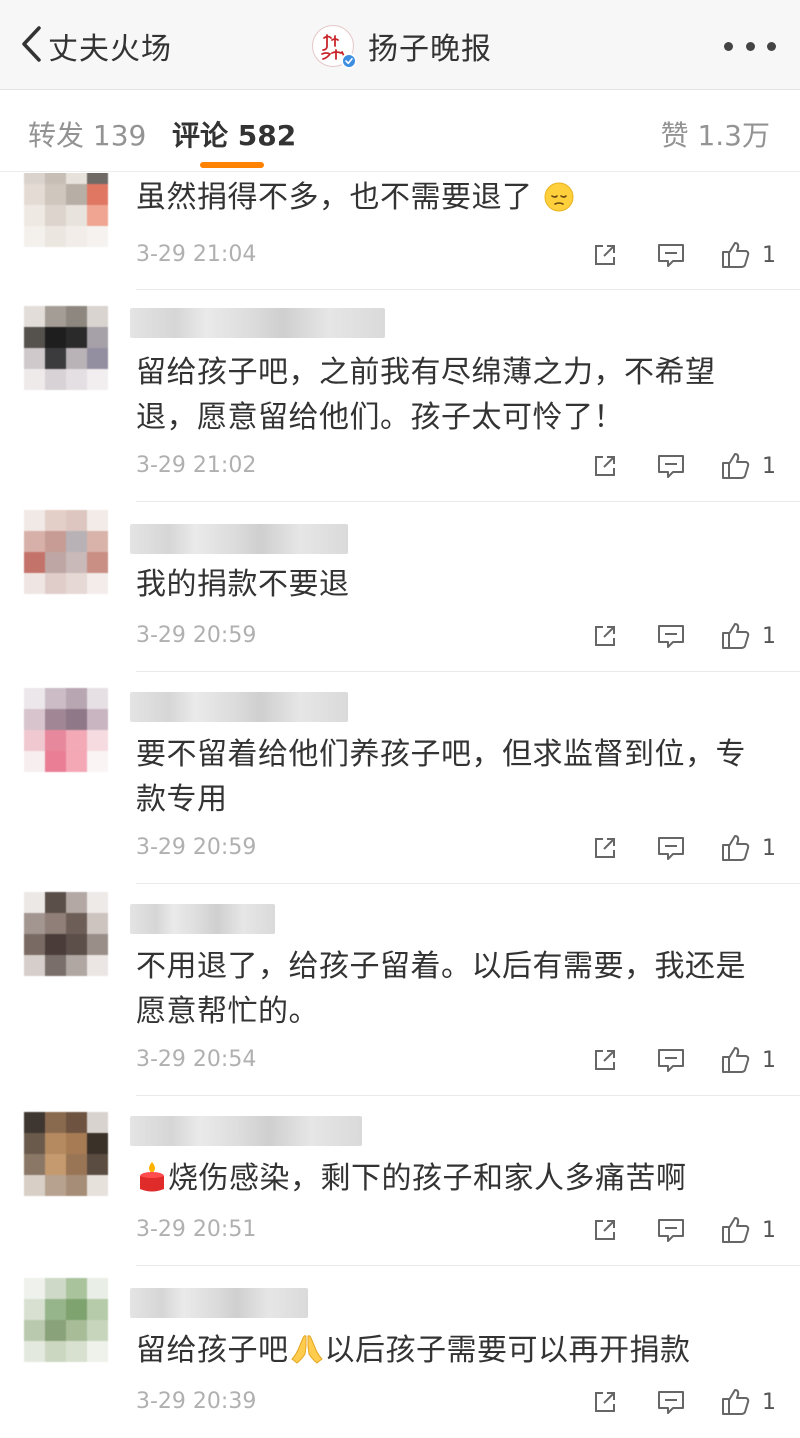 This screenshot has height=1438, width=800. I want to click on comment-time: 3-29 21:02, so click(196, 465).